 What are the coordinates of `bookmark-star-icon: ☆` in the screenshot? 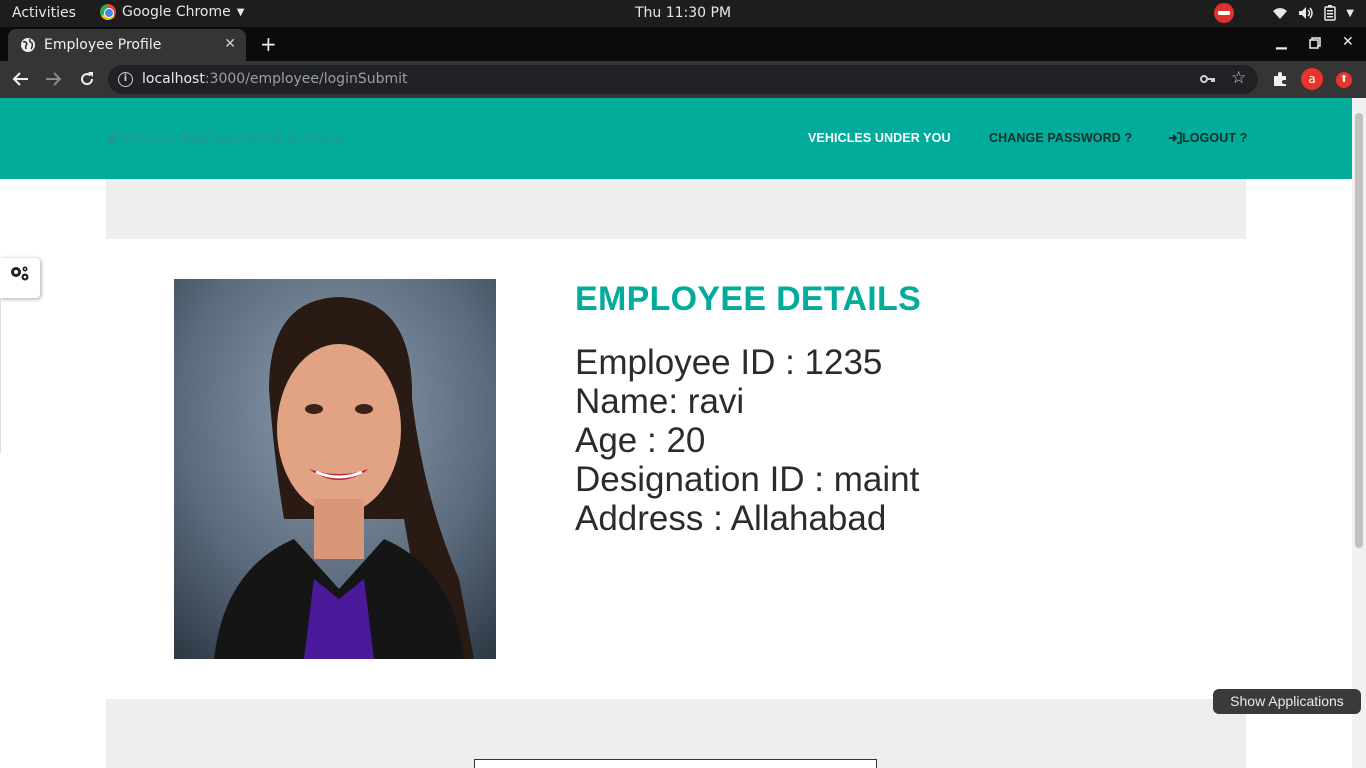 It's located at (1238, 78).